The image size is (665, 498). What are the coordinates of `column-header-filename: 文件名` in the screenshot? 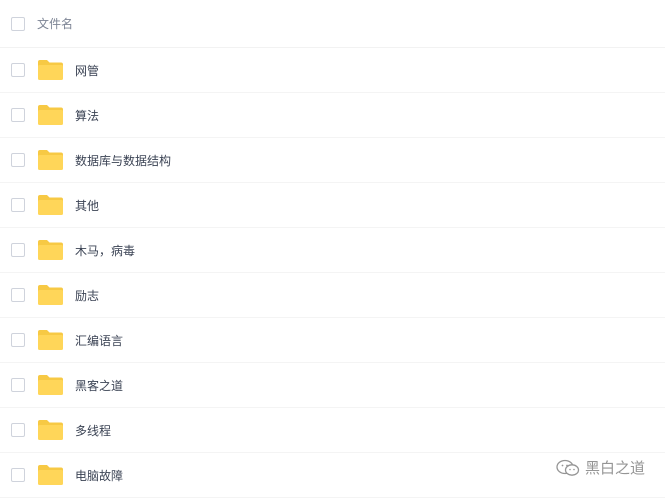 It's located at (55, 23).